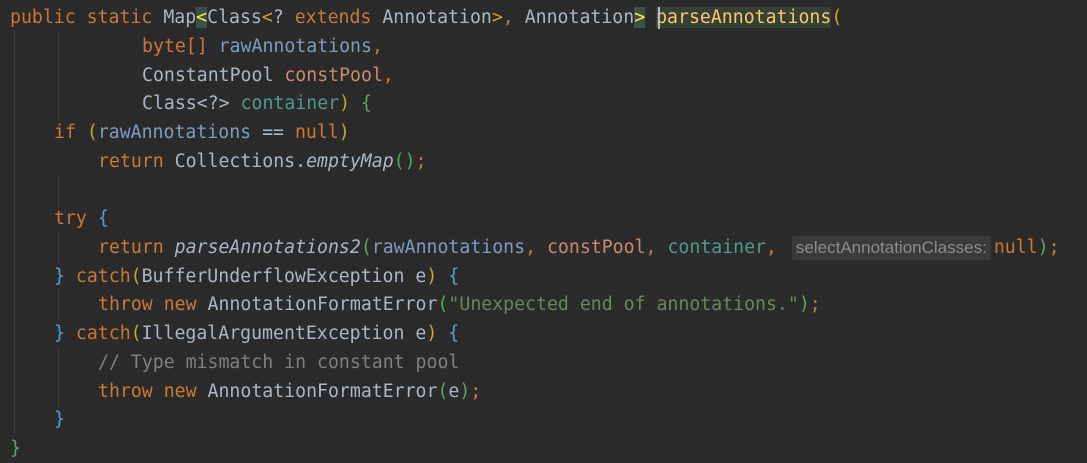 The height and width of the screenshot is (463, 1087). What do you see at coordinates (659, 18) in the screenshot?
I see `text-caret` at bounding box center [659, 18].